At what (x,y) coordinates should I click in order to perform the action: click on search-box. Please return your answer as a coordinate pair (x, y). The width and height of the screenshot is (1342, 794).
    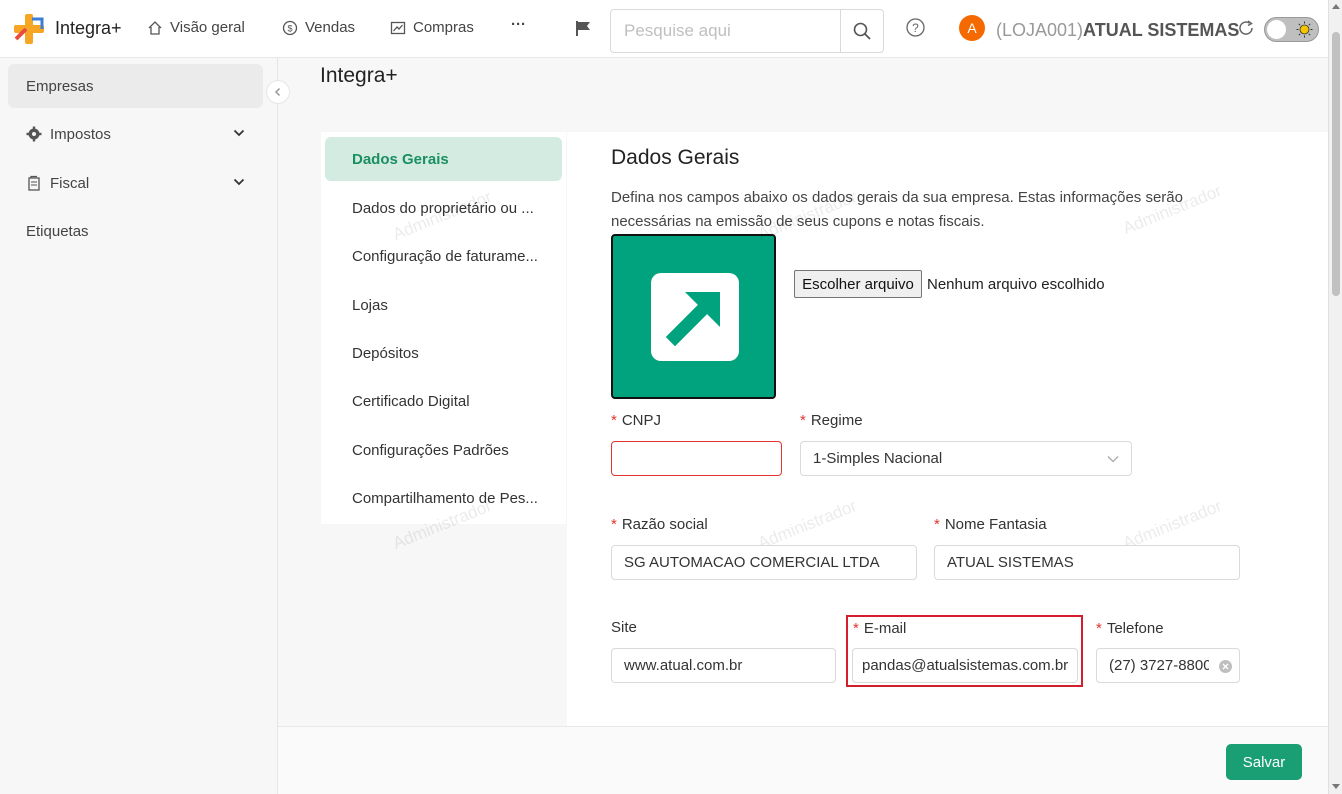
    Looking at the image, I should click on (747, 31).